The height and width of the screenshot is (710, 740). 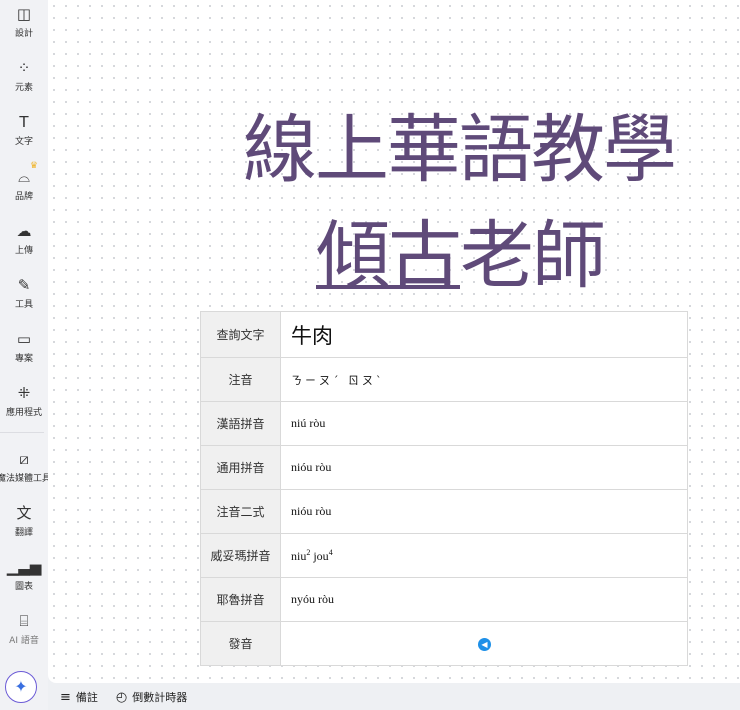 What do you see at coordinates (33, 166) in the screenshot?
I see `crown-icon: ♛` at bounding box center [33, 166].